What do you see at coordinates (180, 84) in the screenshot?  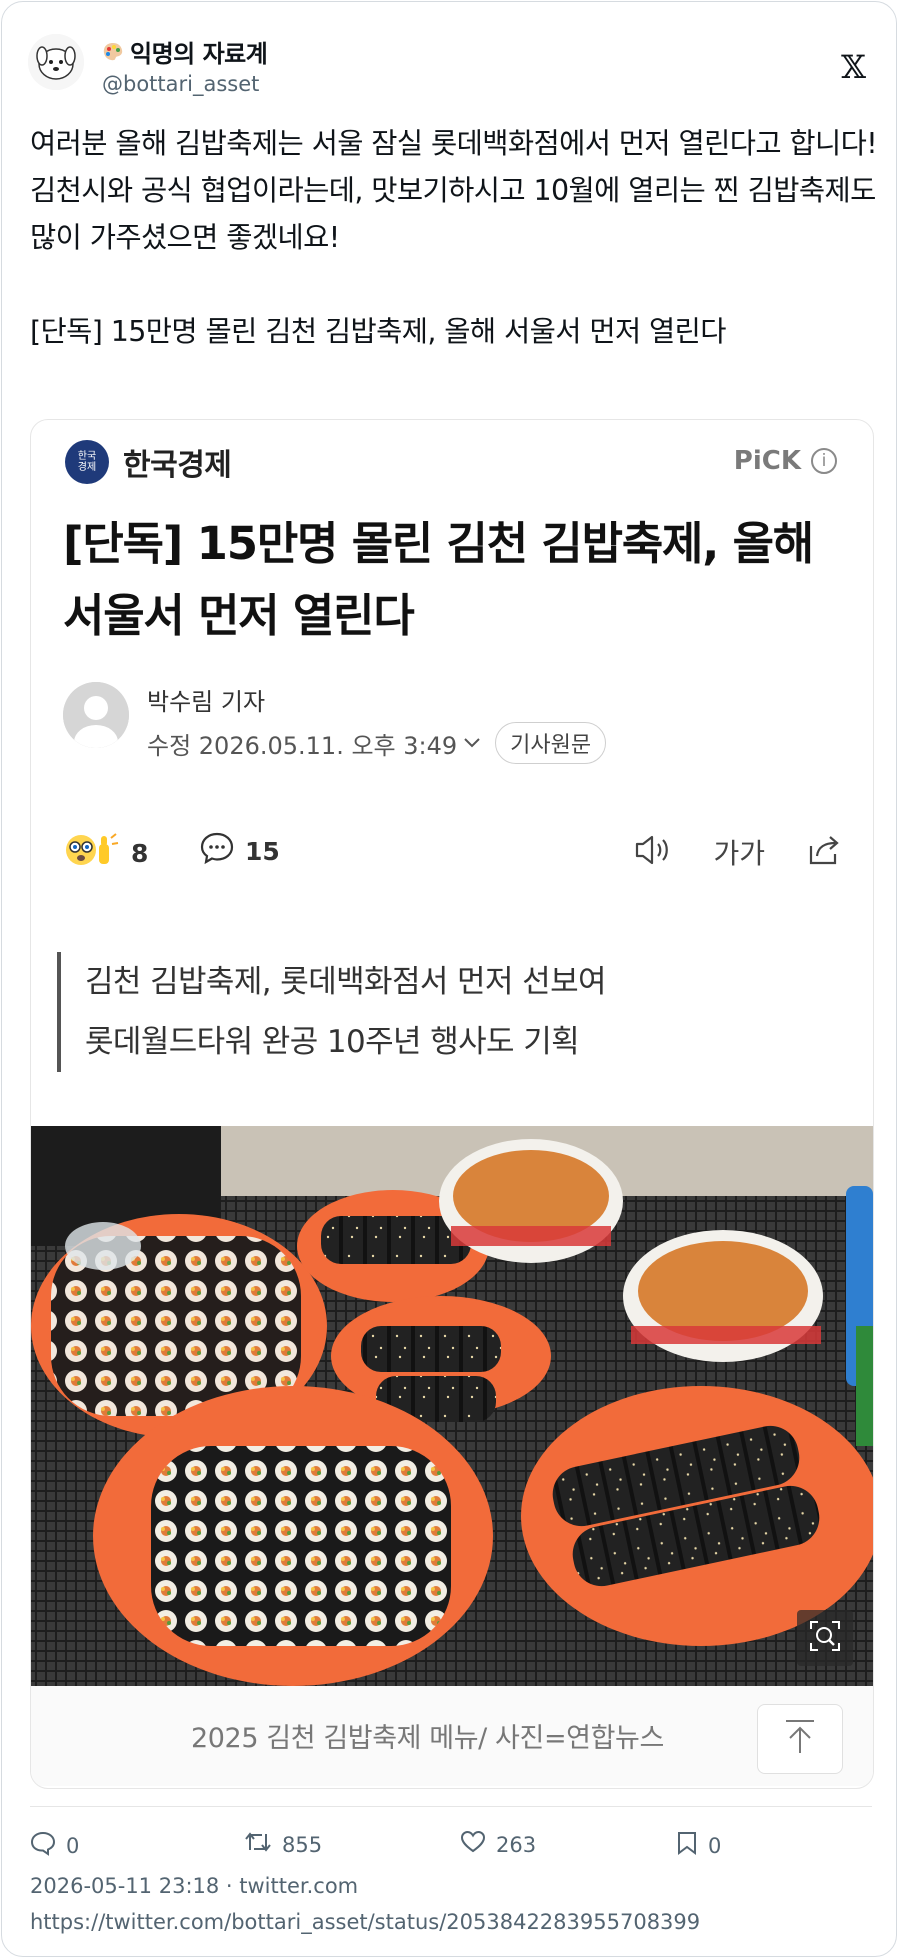 I see `author-handle: @bottari_asset` at bounding box center [180, 84].